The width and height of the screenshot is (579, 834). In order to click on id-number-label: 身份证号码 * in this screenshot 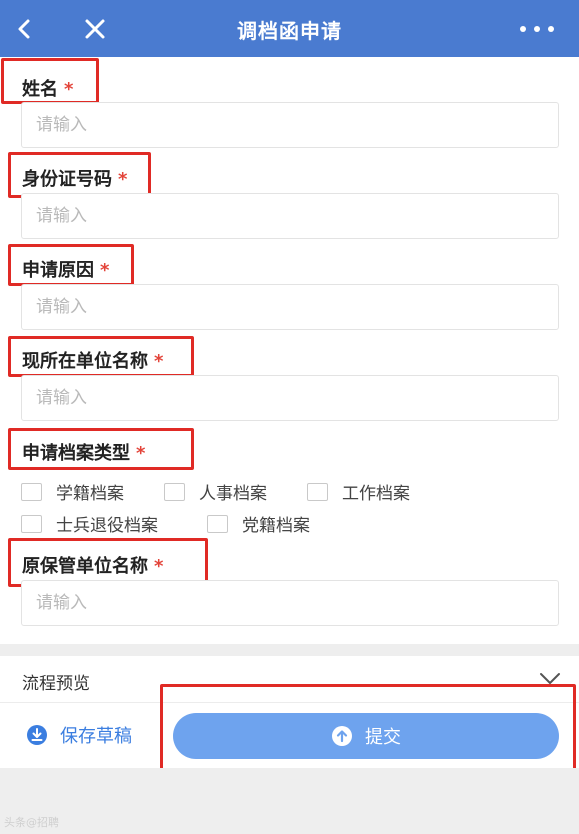, I will do `click(74, 178)`.